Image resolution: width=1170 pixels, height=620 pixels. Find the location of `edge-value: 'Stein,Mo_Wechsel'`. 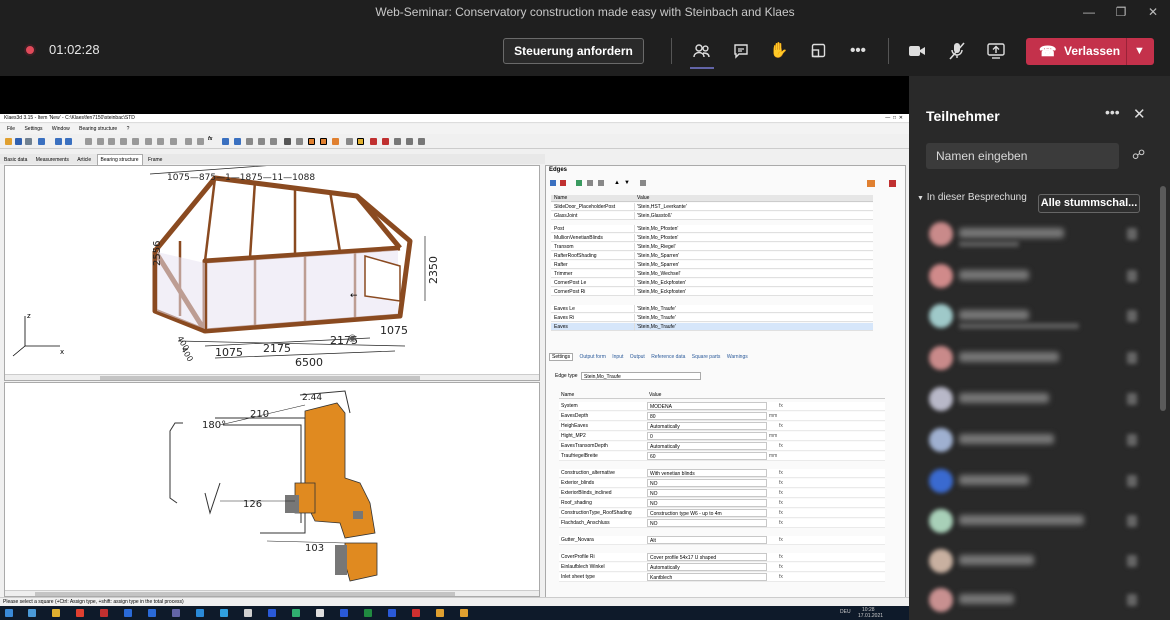

edge-value: 'Stein,Mo_Wechsel' is located at coordinates (751, 274).